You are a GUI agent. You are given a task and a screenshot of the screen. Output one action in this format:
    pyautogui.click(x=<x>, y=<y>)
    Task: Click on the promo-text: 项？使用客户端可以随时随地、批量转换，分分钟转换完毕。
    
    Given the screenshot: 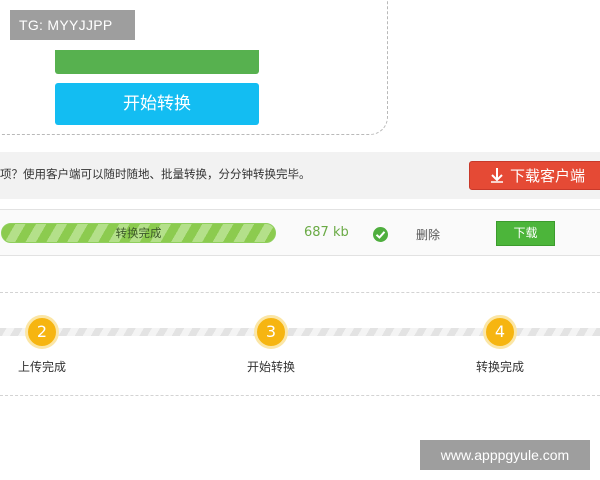 What is the action you would take?
    pyautogui.click(x=155, y=174)
    